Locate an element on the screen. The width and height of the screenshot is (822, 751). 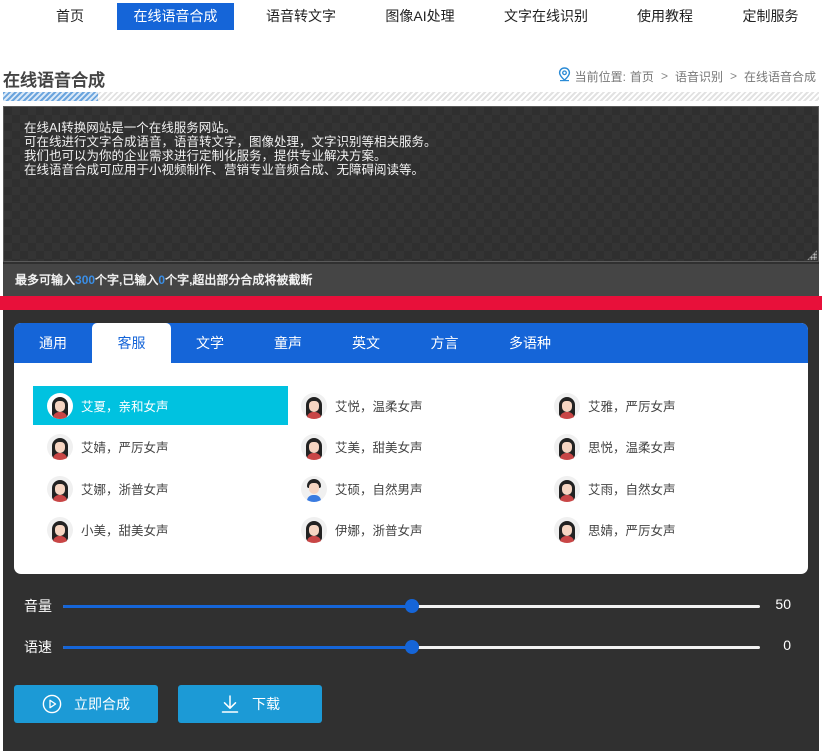
male-avatar-icon is located at coordinates (314, 488).